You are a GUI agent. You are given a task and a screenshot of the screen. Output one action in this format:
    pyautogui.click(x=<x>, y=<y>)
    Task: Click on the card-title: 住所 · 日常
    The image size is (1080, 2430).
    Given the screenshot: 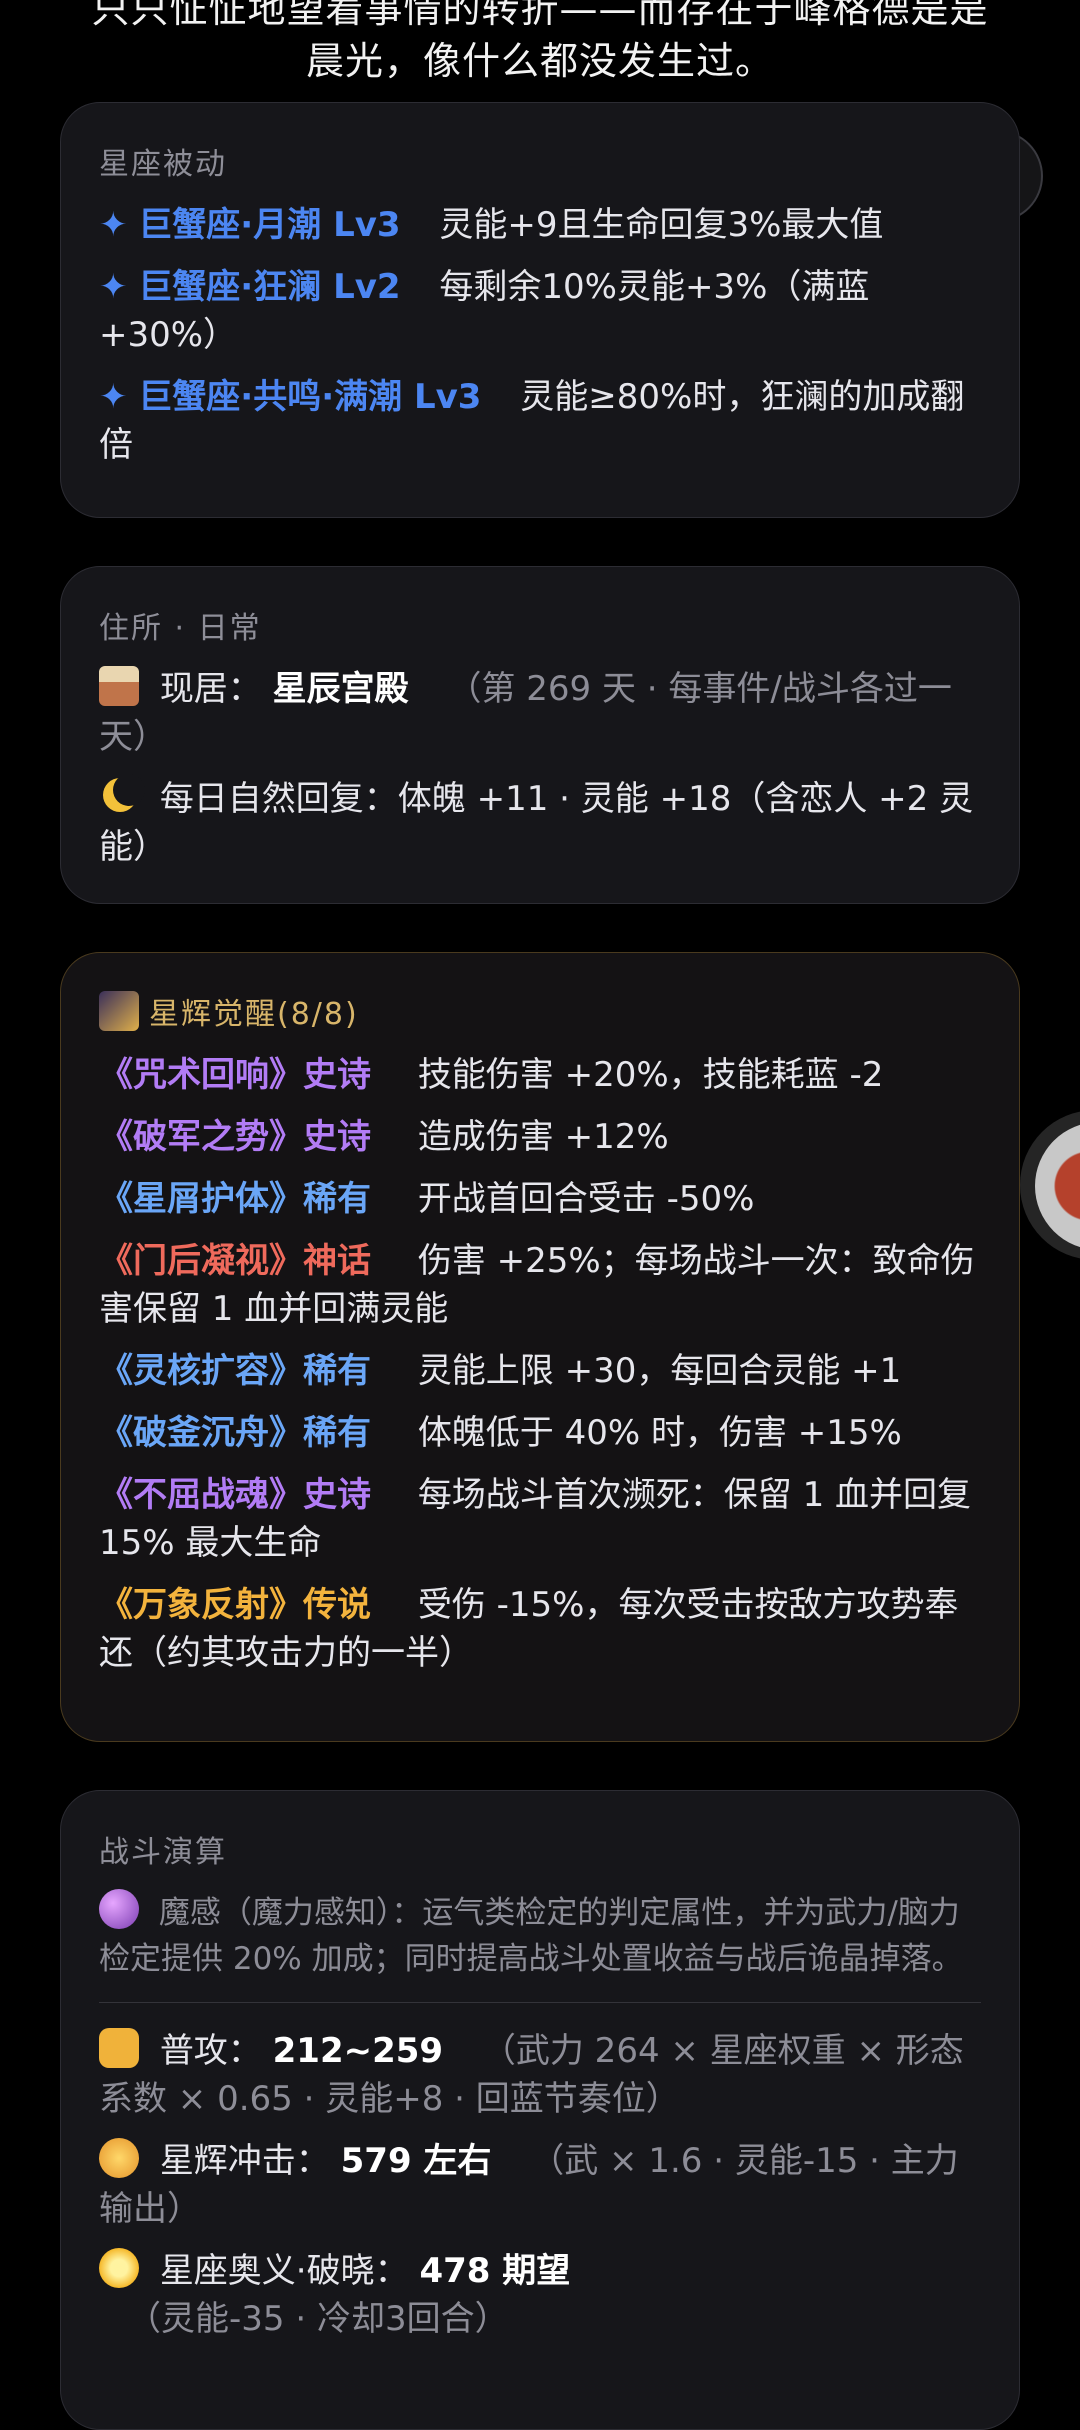 What is the action you would take?
    pyautogui.click(x=180, y=628)
    